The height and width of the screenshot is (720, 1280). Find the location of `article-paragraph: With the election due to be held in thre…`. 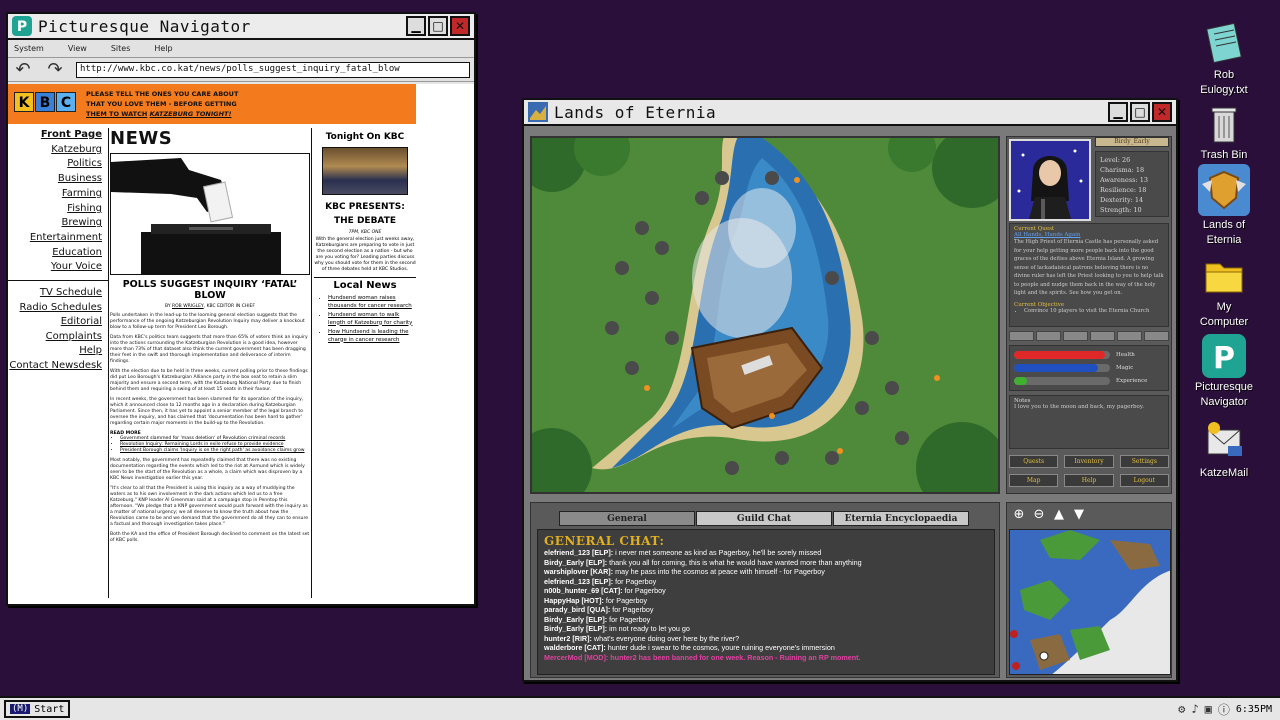

article-paragraph: With the election due to be held in thre… is located at coordinates (209, 380).